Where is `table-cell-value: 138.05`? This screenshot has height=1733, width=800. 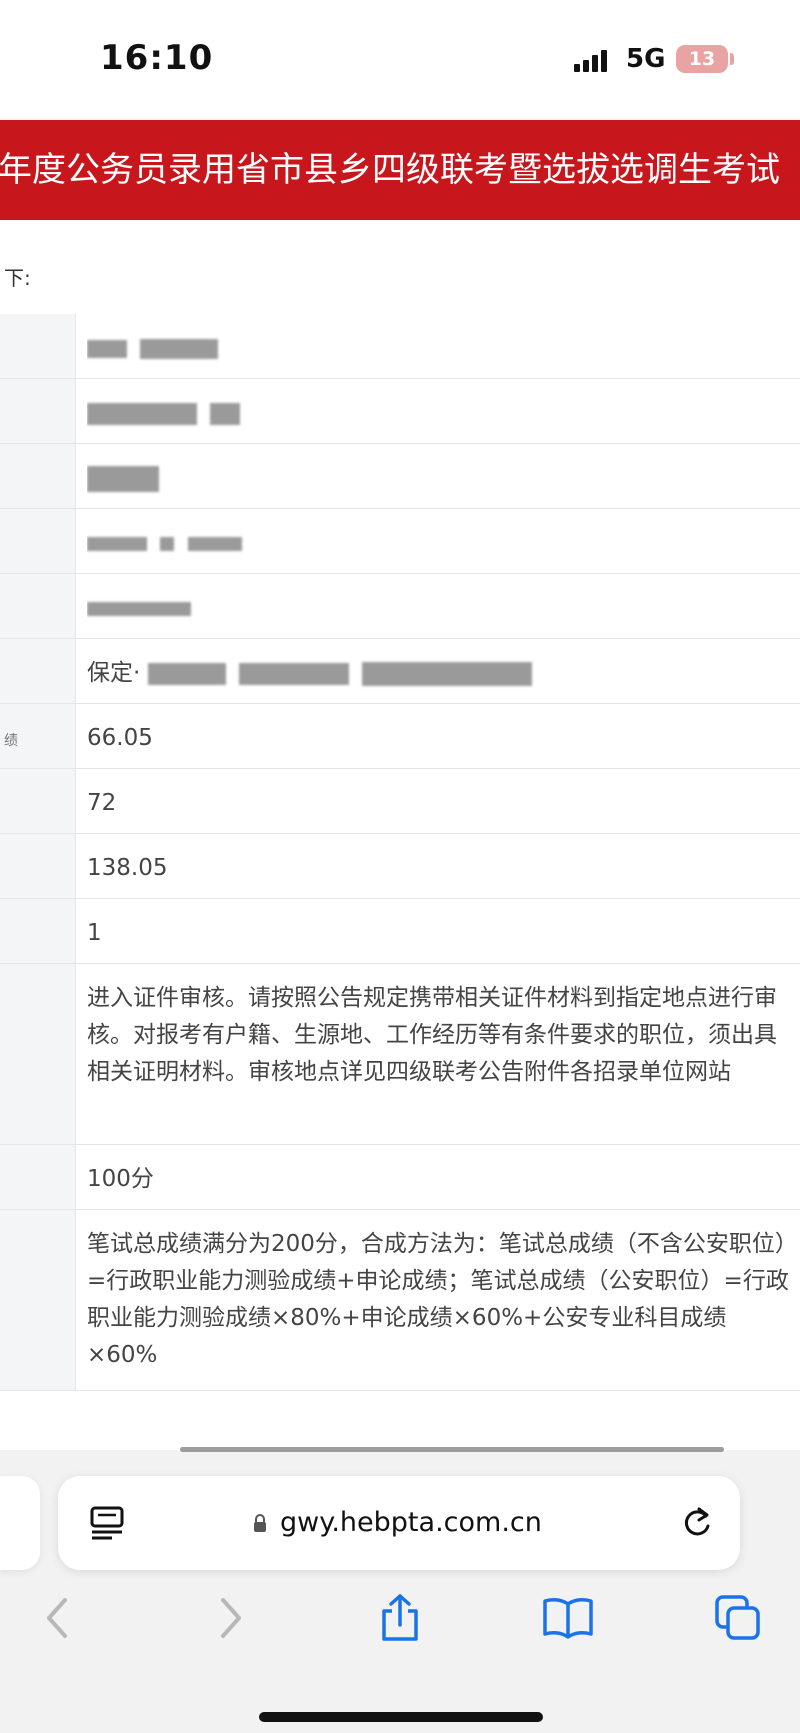 table-cell-value: 138.05 is located at coordinates (127, 868).